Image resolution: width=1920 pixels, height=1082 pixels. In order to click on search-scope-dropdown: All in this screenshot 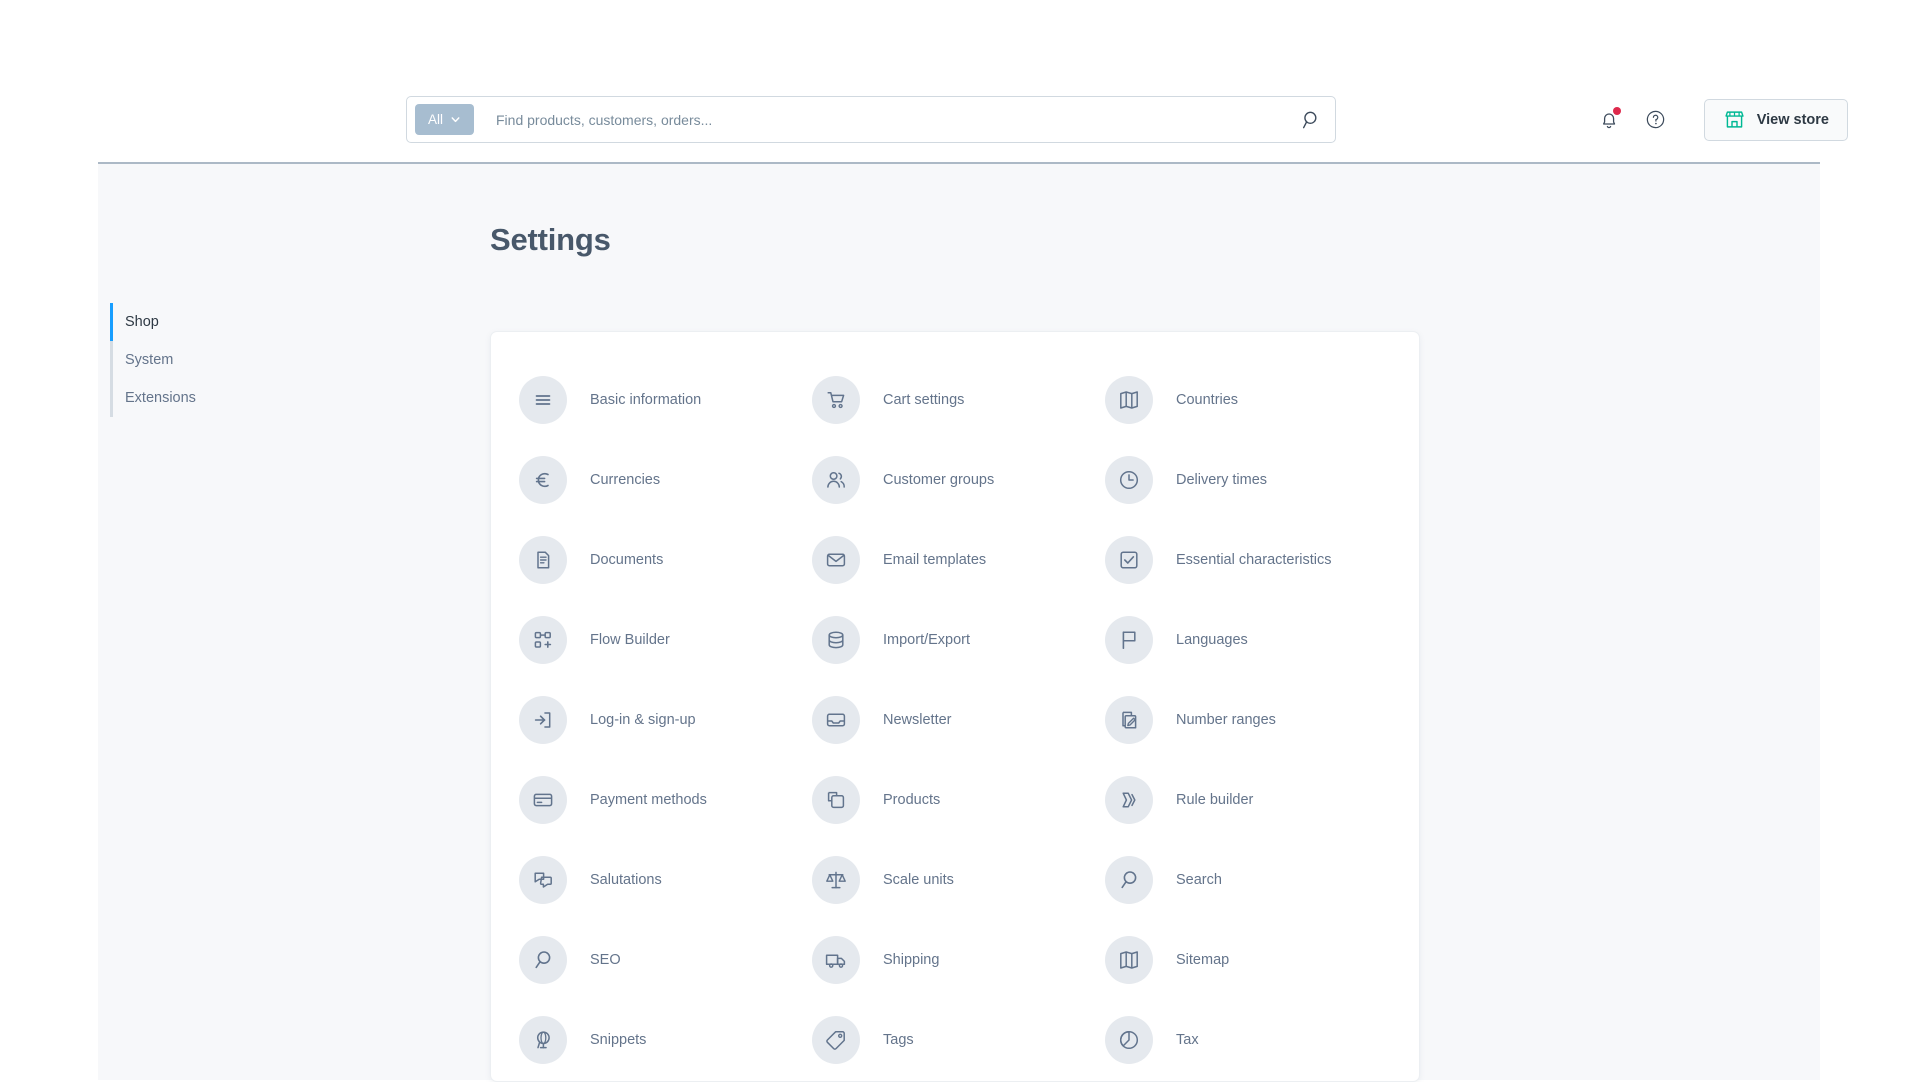, I will do `click(444, 119)`.